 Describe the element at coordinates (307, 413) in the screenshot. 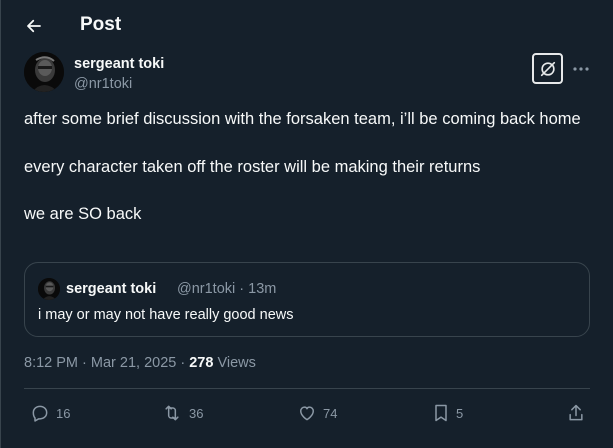

I see `heart-icon` at that location.